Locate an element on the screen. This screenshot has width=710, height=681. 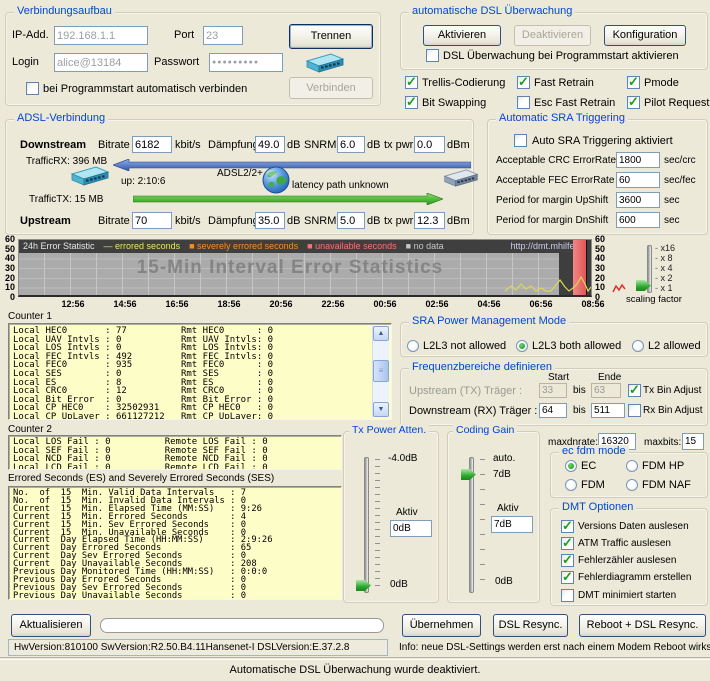
legend-marker: ■ is located at coordinates (408, 246).